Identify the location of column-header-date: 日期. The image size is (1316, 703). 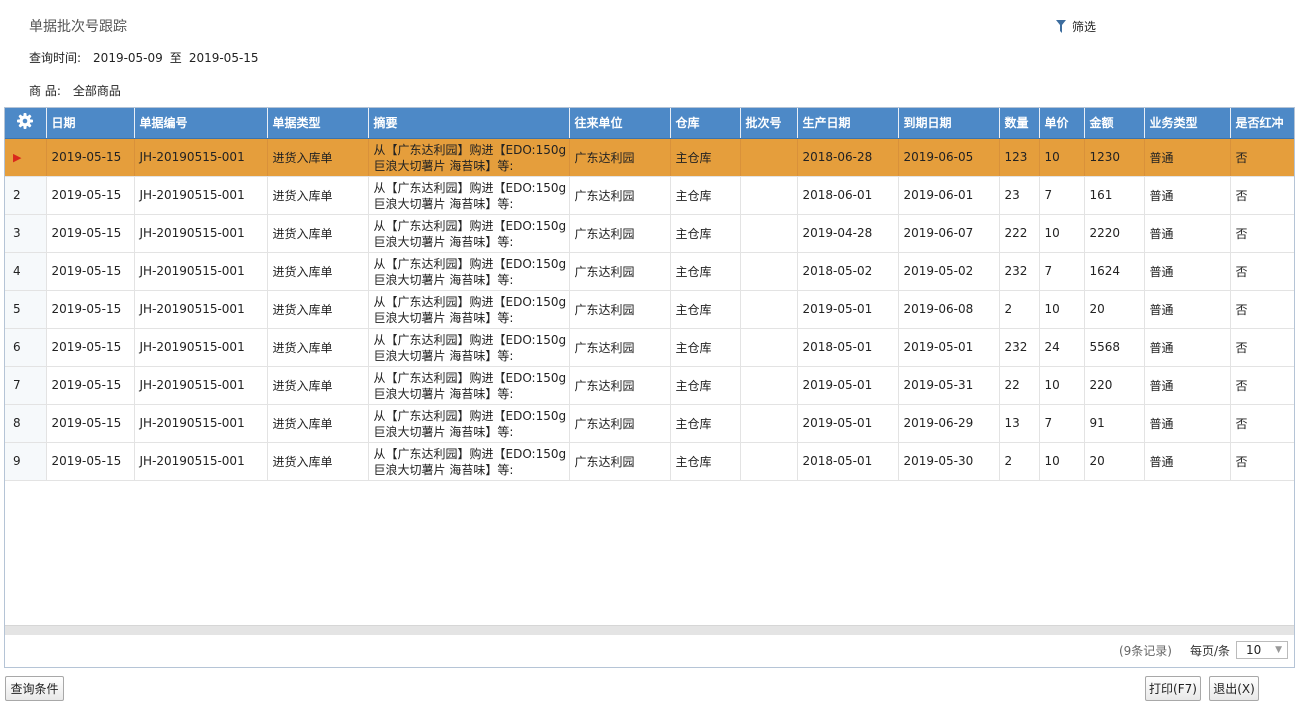
(90, 123).